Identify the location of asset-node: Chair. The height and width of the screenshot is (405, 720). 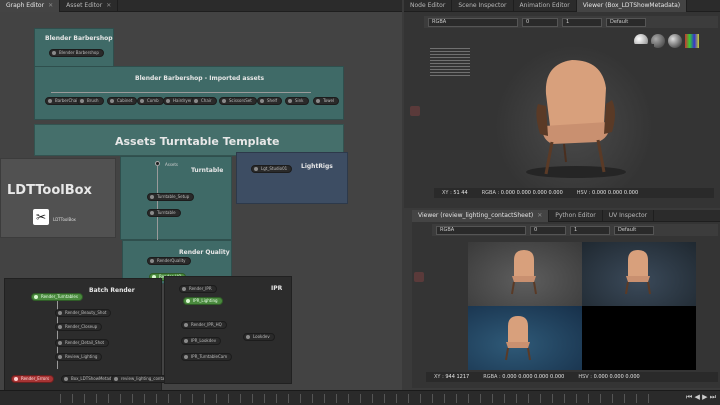
(204, 101).